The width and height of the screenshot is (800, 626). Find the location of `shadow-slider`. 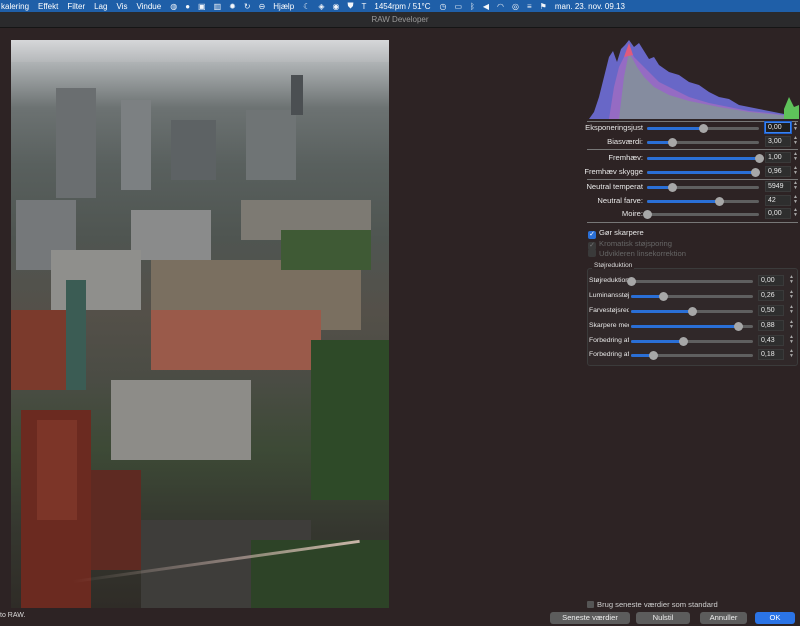

shadow-slider is located at coordinates (703, 172).